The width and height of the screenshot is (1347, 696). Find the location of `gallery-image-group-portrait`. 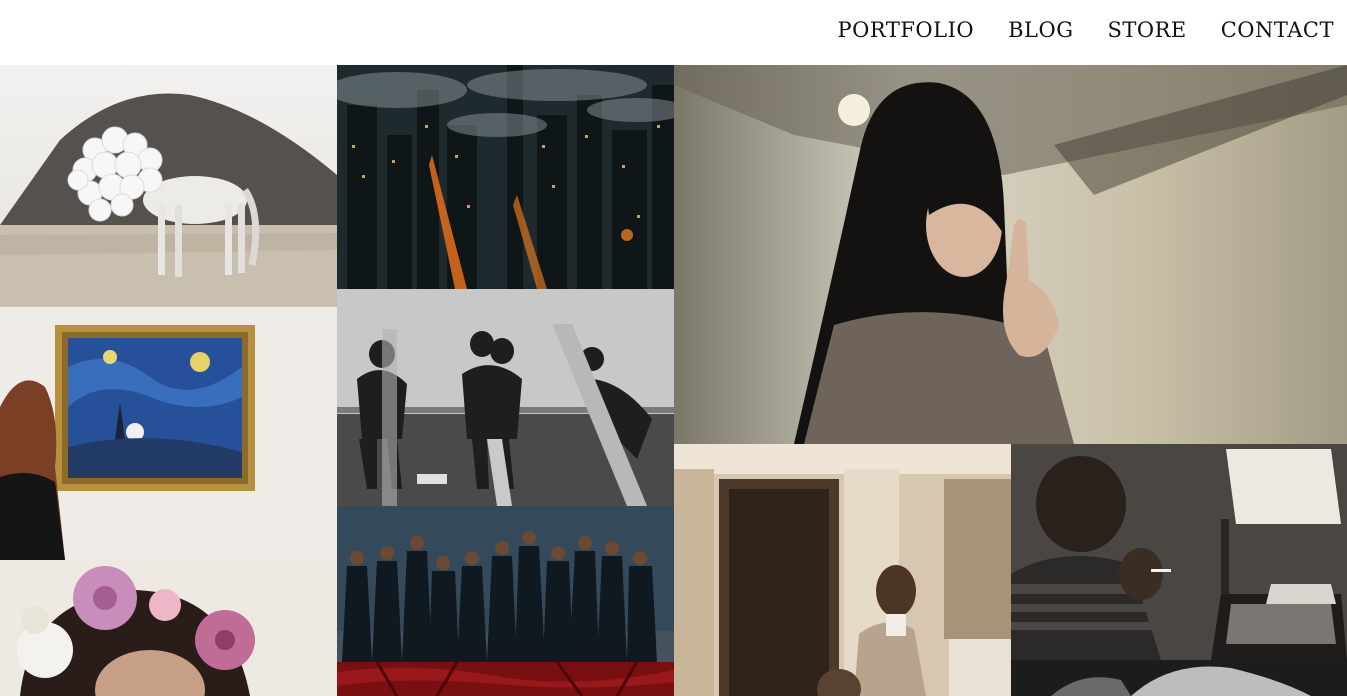

gallery-image-group-portrait is located at coordinates (505, 584).